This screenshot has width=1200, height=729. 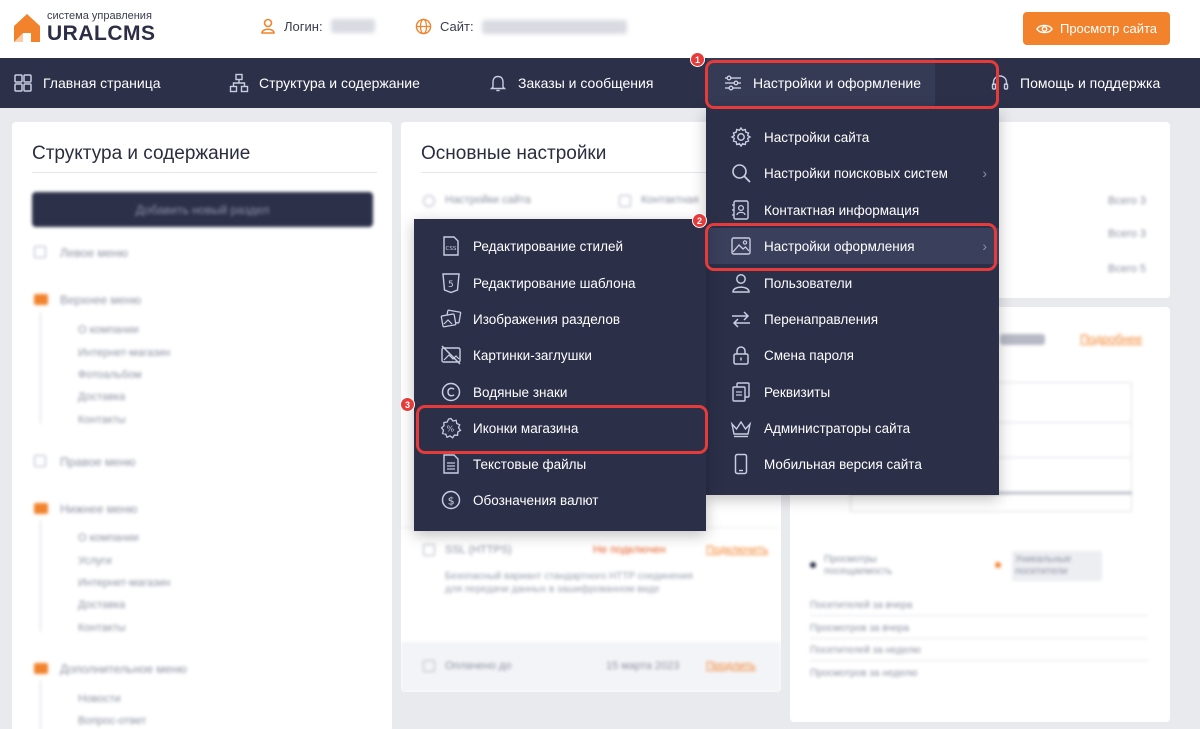 What do you see at coordinates (817, 137) in the screenshot?
I see `menu-item-label: Настройки сайта` at bounding box center [817, 137].